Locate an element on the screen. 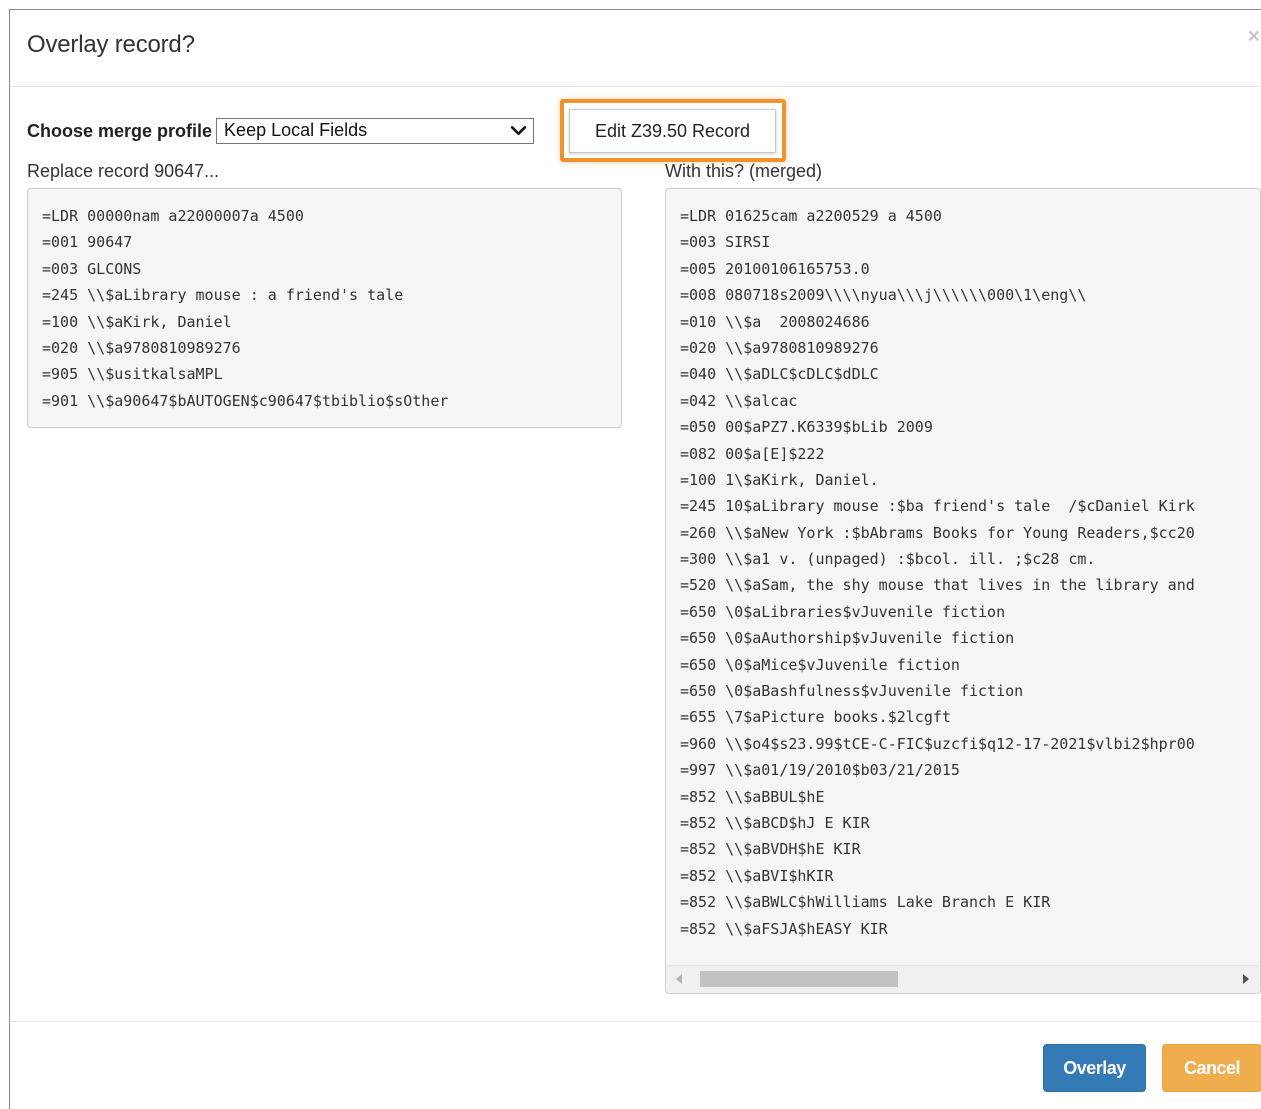  marc-field-line: =050 00$aPZ7.K6339$bLib 2009 is located at coordinates (806, 427).